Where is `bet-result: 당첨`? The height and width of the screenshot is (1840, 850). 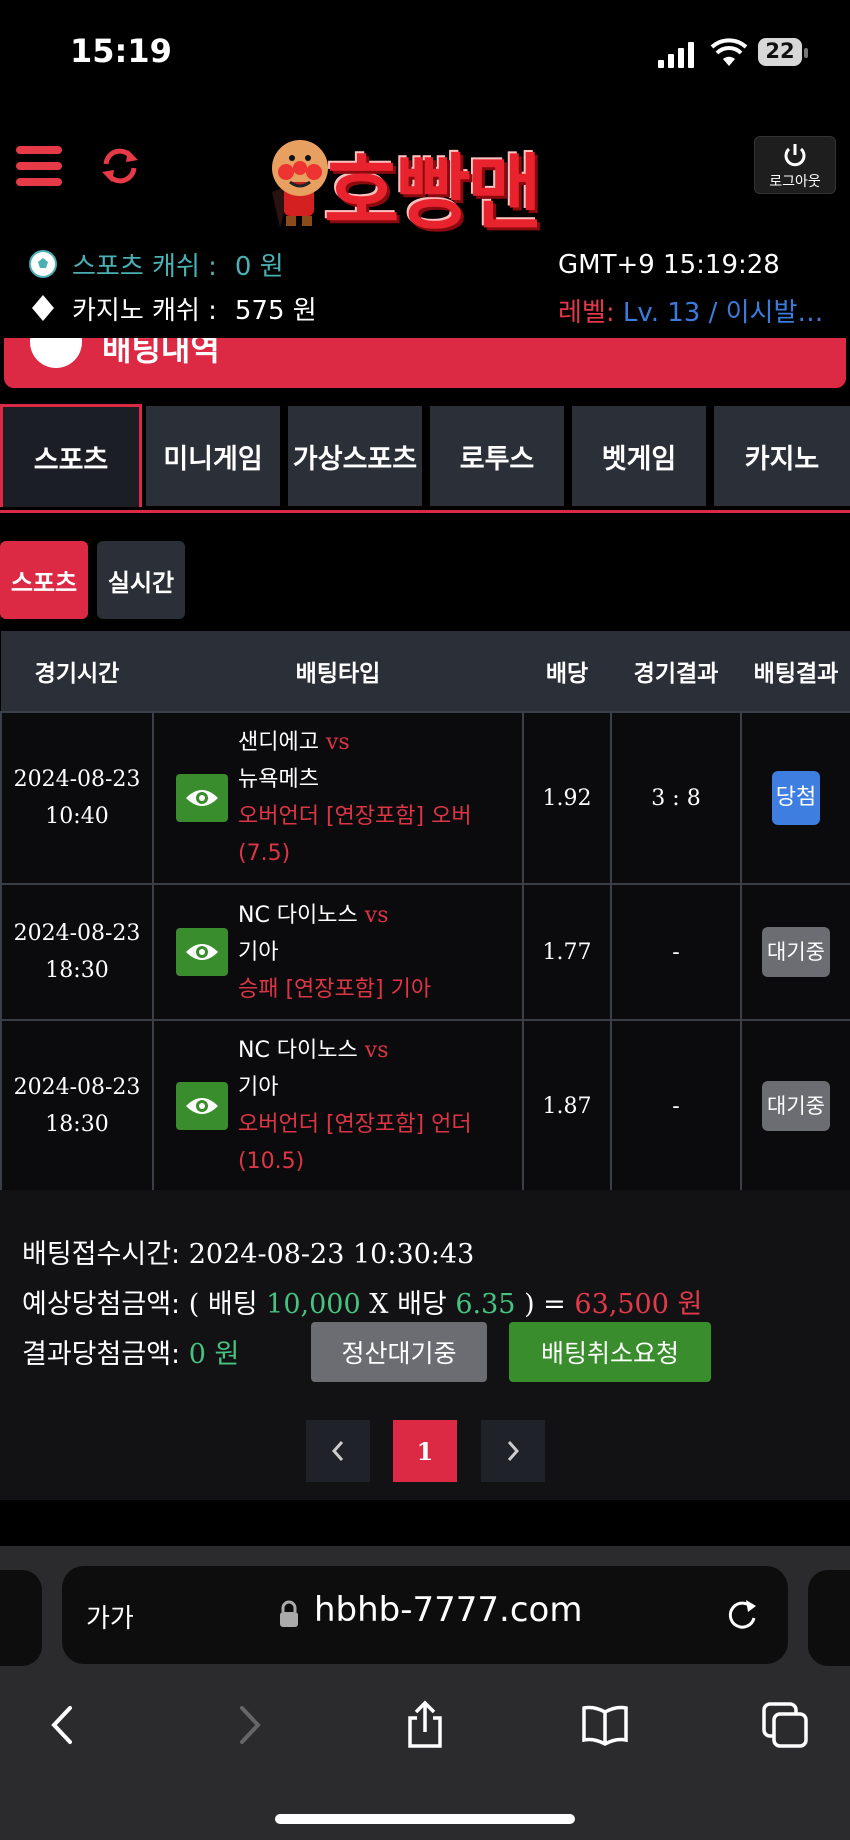 bet-result: 당첨 is located at coordinates (795, 798).